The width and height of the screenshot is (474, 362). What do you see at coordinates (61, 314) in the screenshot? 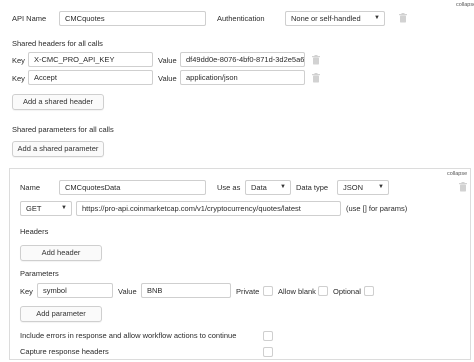
I see `add-parameter-button: Add parameter` at bounding box center [61, 314].